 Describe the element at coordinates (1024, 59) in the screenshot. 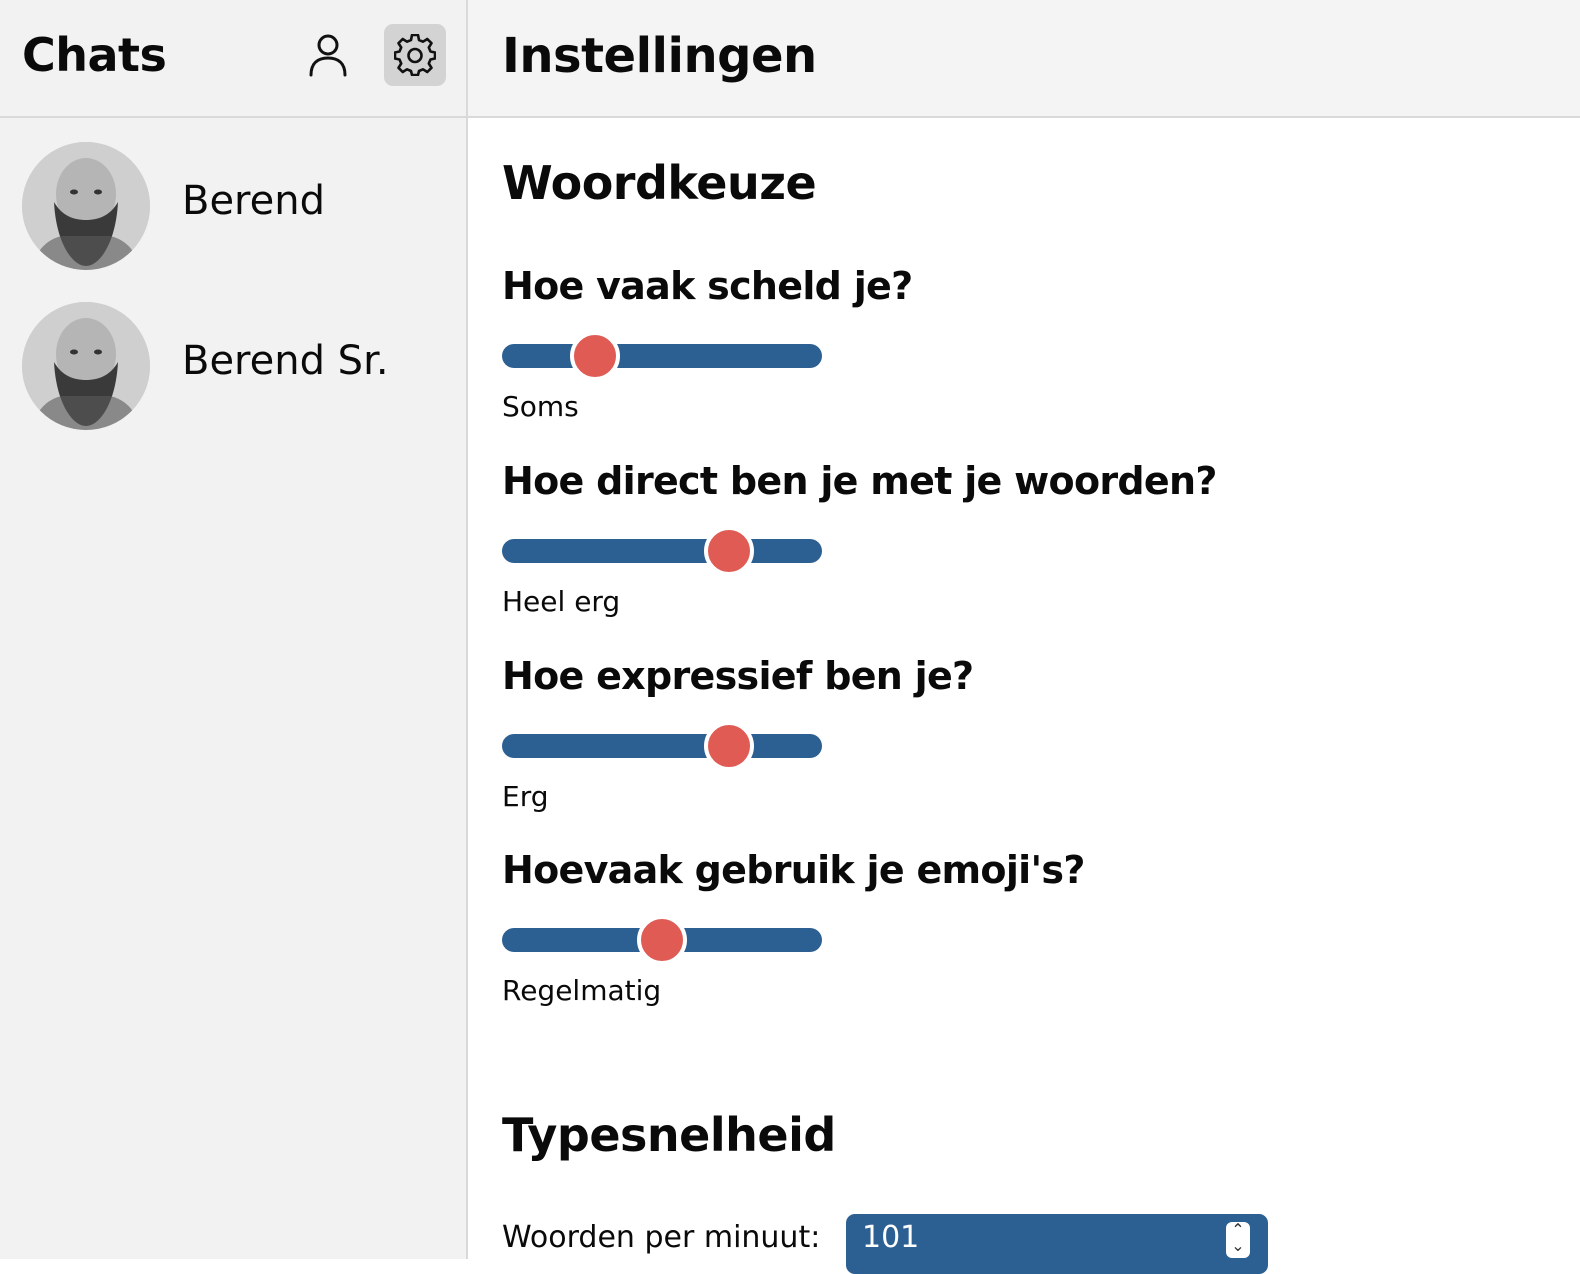

I see `main-header: Instellingen` at that location.